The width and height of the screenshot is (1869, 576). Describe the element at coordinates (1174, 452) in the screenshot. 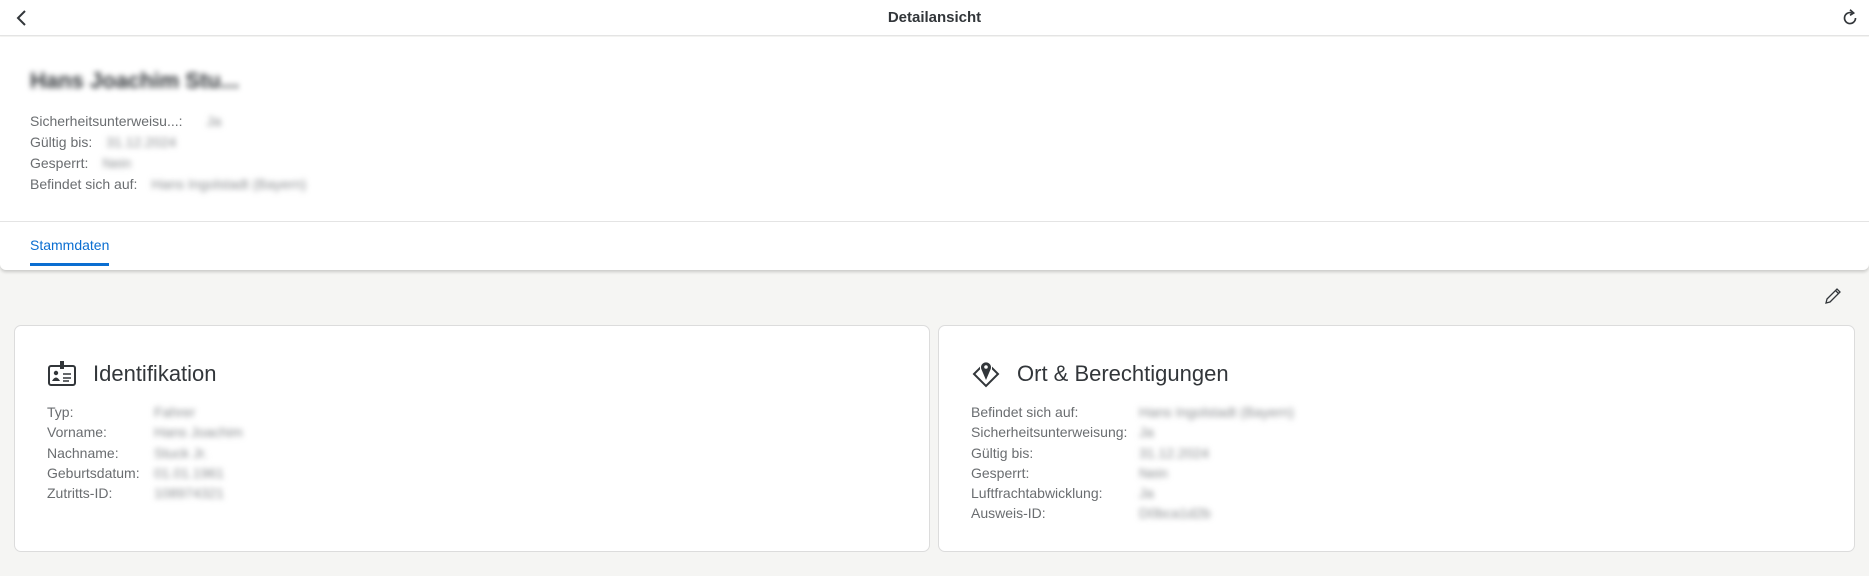

I see `field-value: 31.12.2024` at that location.